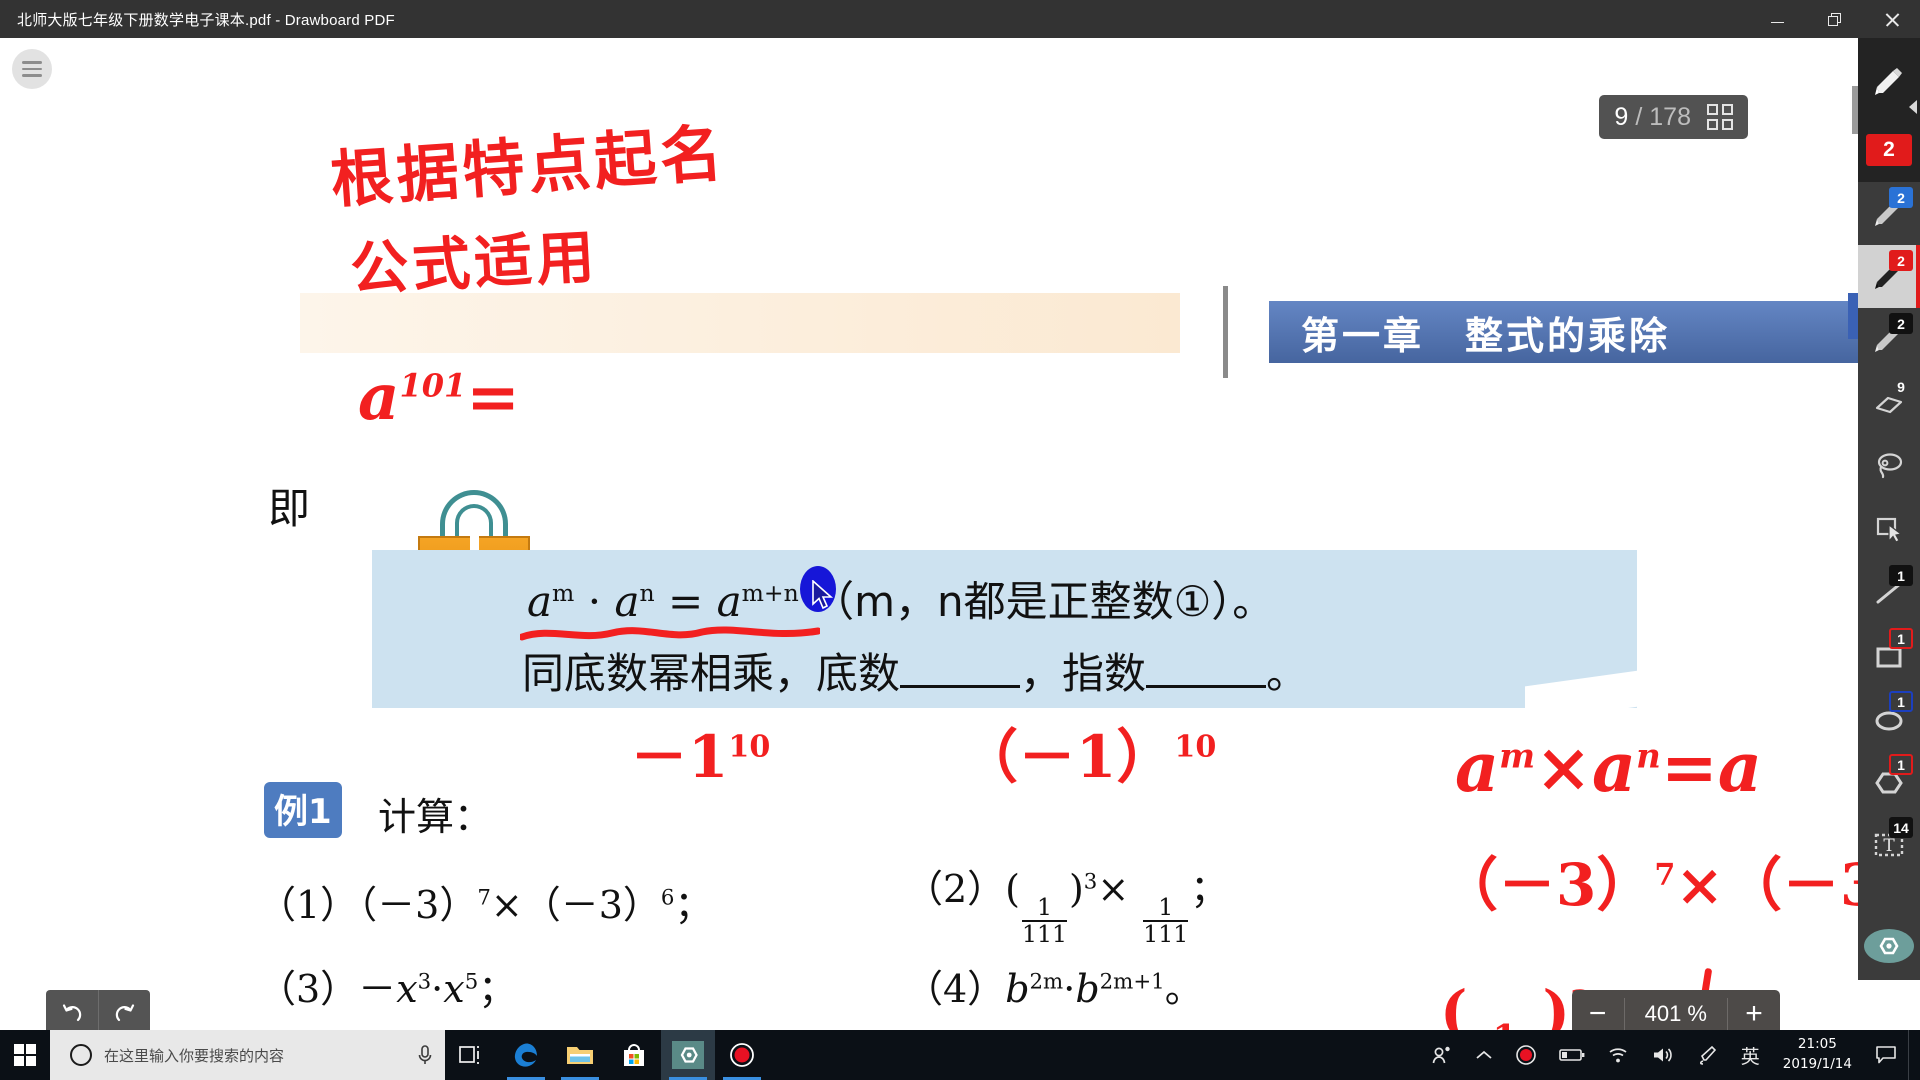 The height and width of the screenshot is (1080, 1920). What do you see at coordinates (526, 1055) in the screenshot?
I see `microsoft-edge-icon` at bounding box center [526, 1055].